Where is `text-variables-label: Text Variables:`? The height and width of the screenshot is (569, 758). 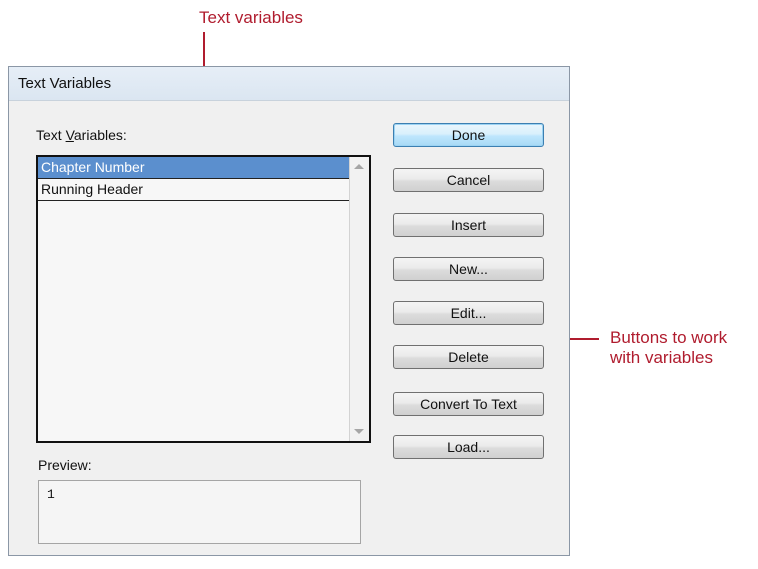 text-variables-label: Text Variables: is located at coordinates (81, 135).